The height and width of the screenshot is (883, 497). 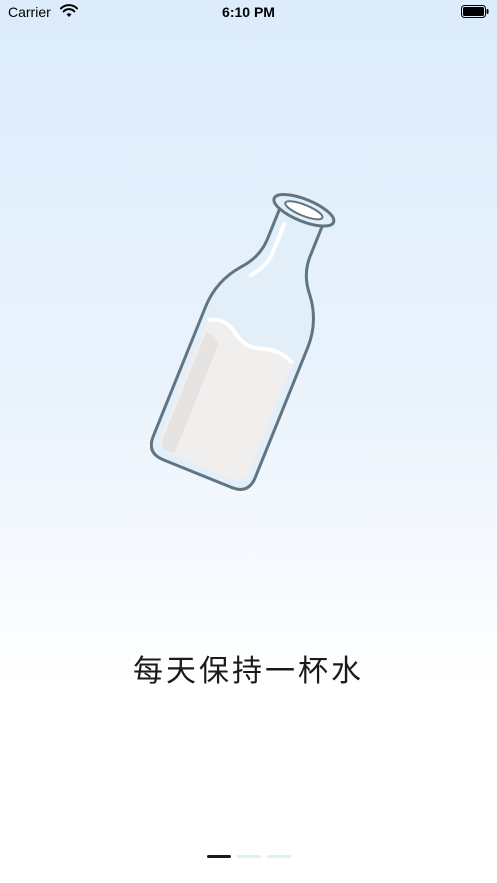 I want to click on battery-icon, so click(x=475, y=11).